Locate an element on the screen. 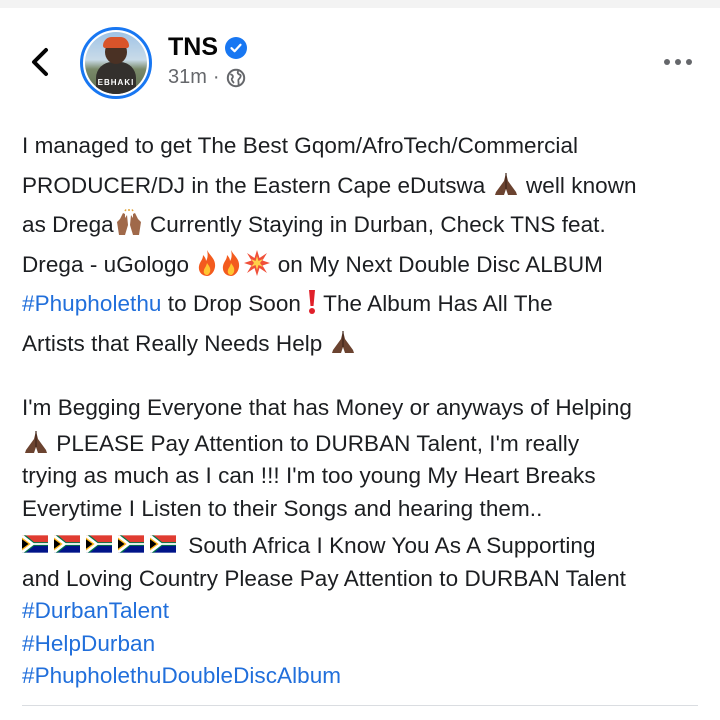 This screenshot has height=720, width=720. globe-icon is located at coordinates (236, 78).